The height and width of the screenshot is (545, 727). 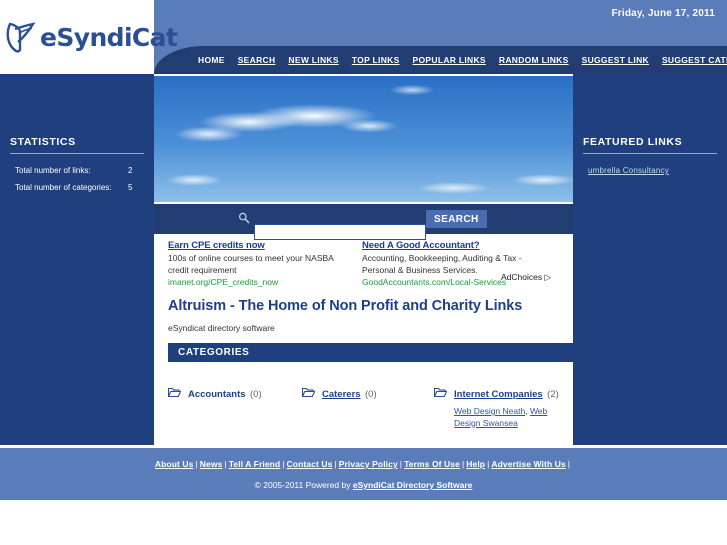 What do you see at coordinates (650, 170) in the screenshot?
I see `featured-link-umbrella-consultancy: umbrella Consultancy` at bounding box center [650, 170].